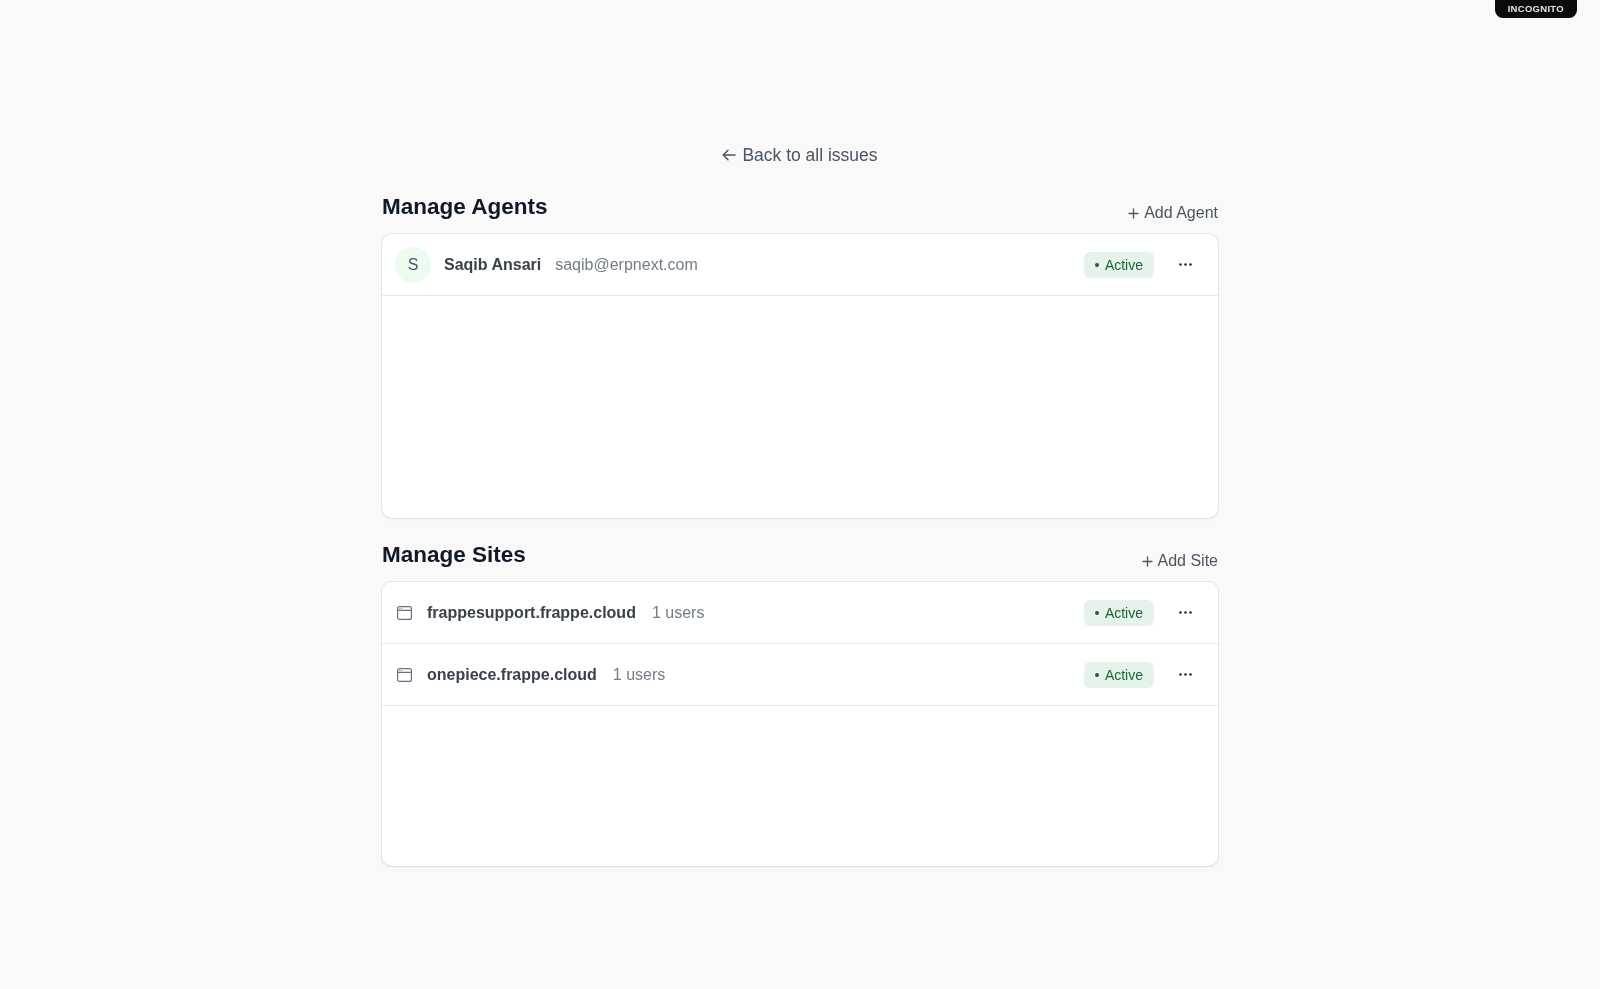  What do you see at coordinates (465, 207) in the screenshot?
I see `section-title: Manage Agents` at bounding box center [465, 207].